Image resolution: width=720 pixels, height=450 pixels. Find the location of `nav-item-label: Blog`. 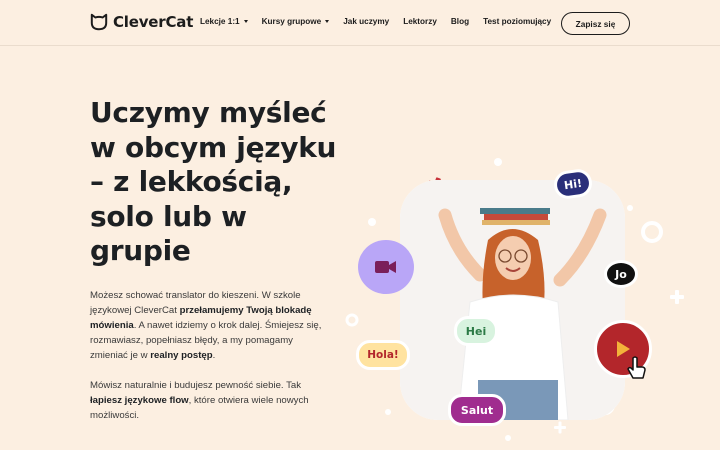

nav-item-label: Blog is located at coordinates (460, 21).